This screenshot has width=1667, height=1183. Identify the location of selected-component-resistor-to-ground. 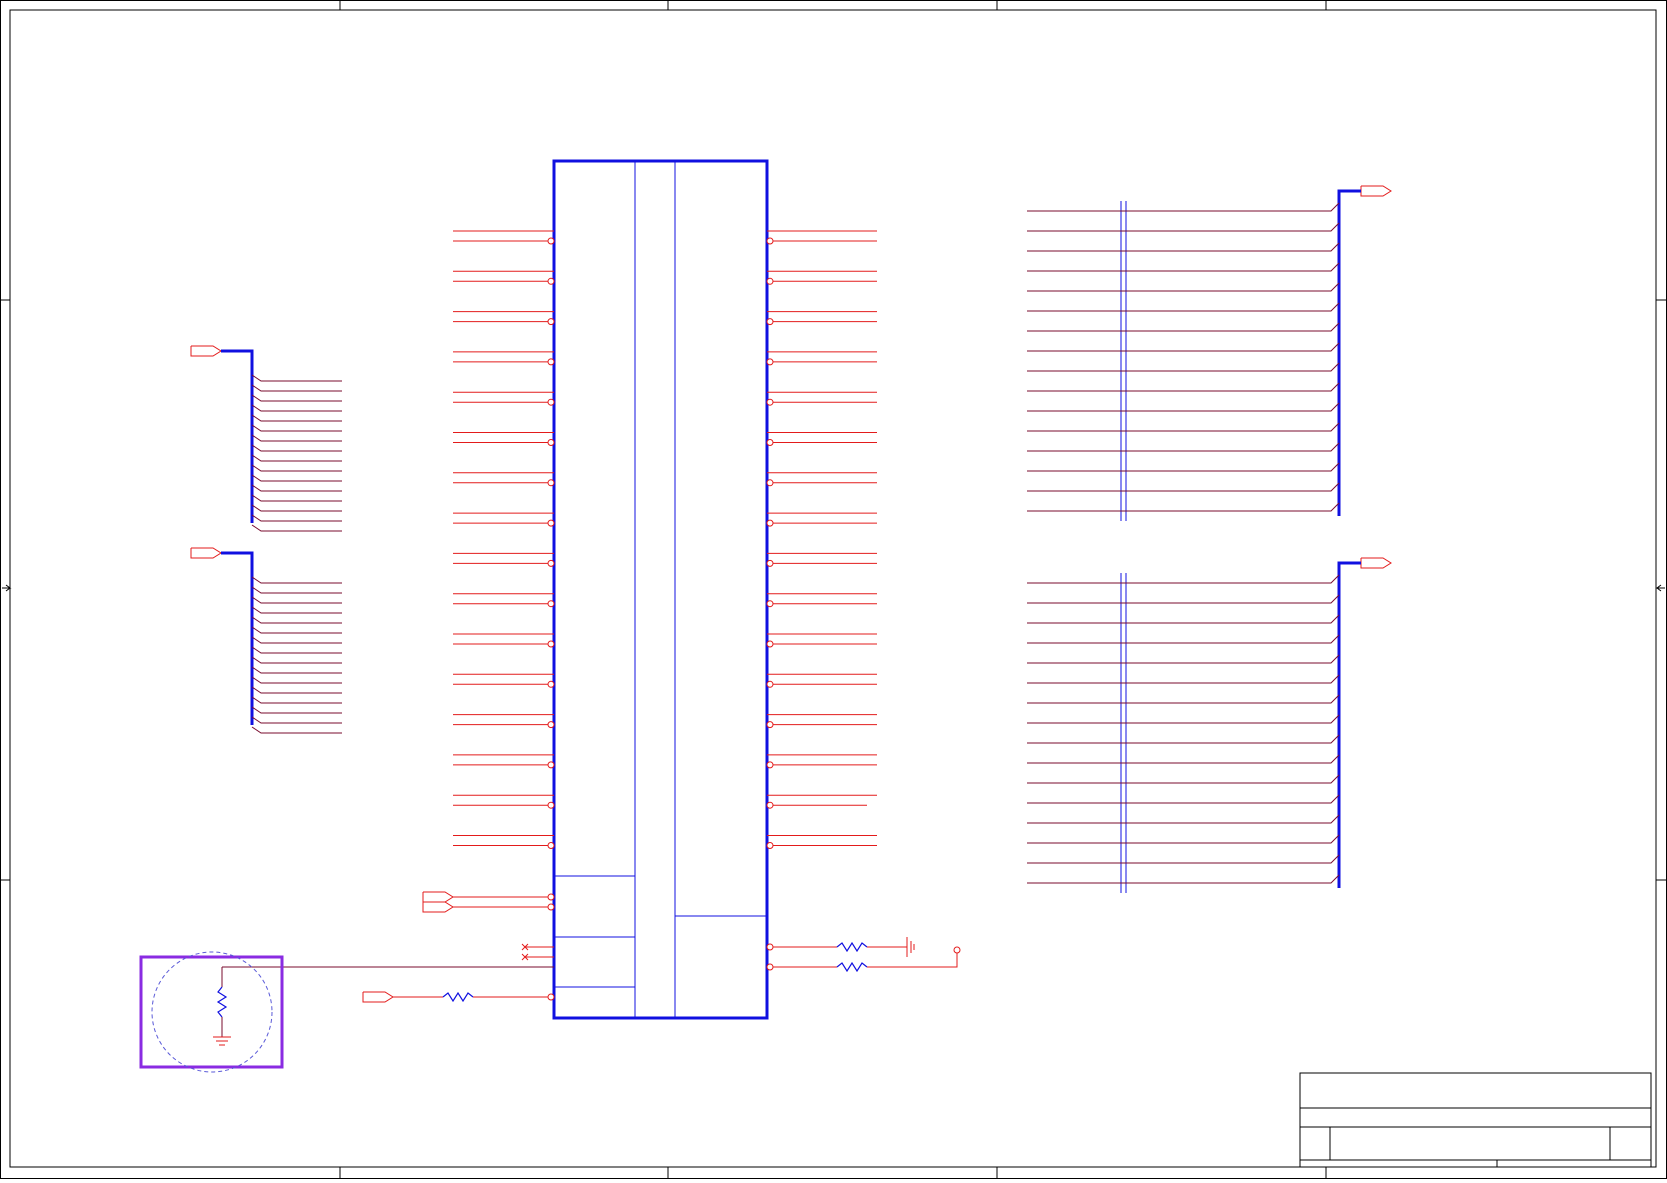
(211, 1012).